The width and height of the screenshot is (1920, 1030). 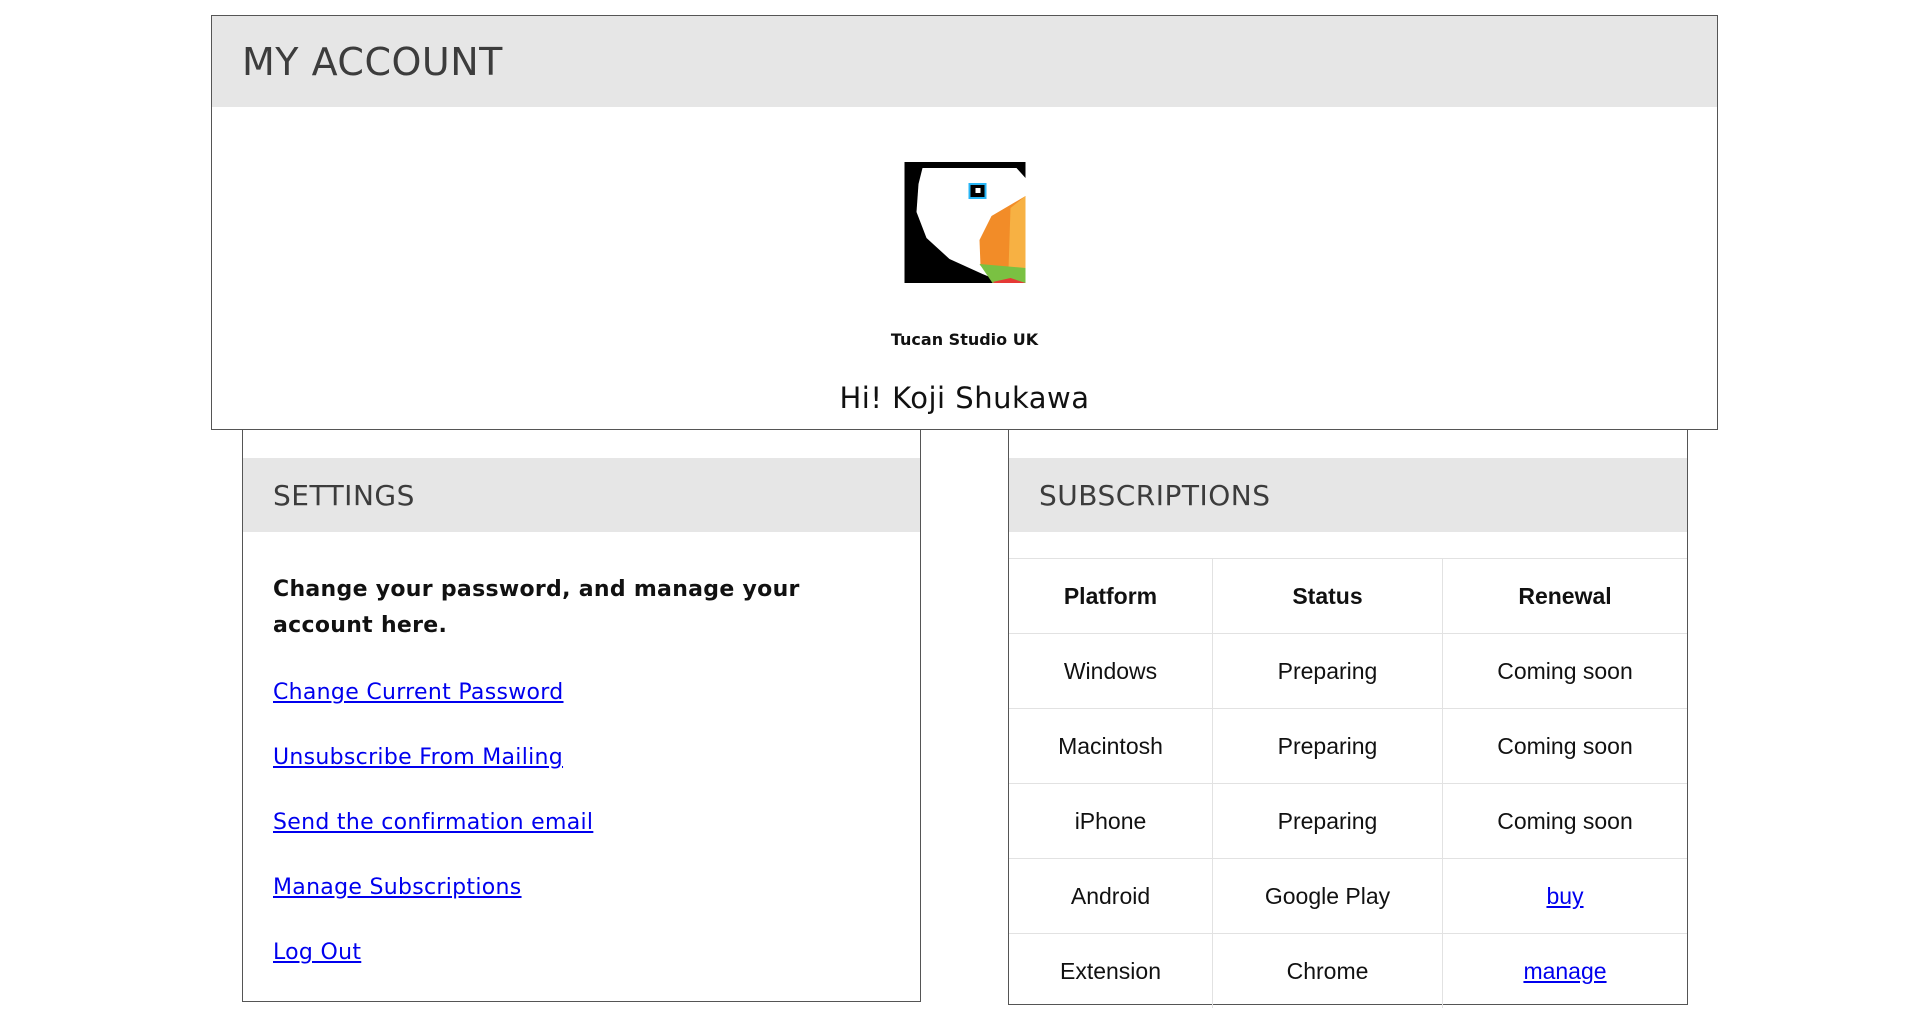 What do you see at coordinates (1327, 896) in the screenshot?
I see `status-cell: Google Play` at bounding box center [1327, 896].